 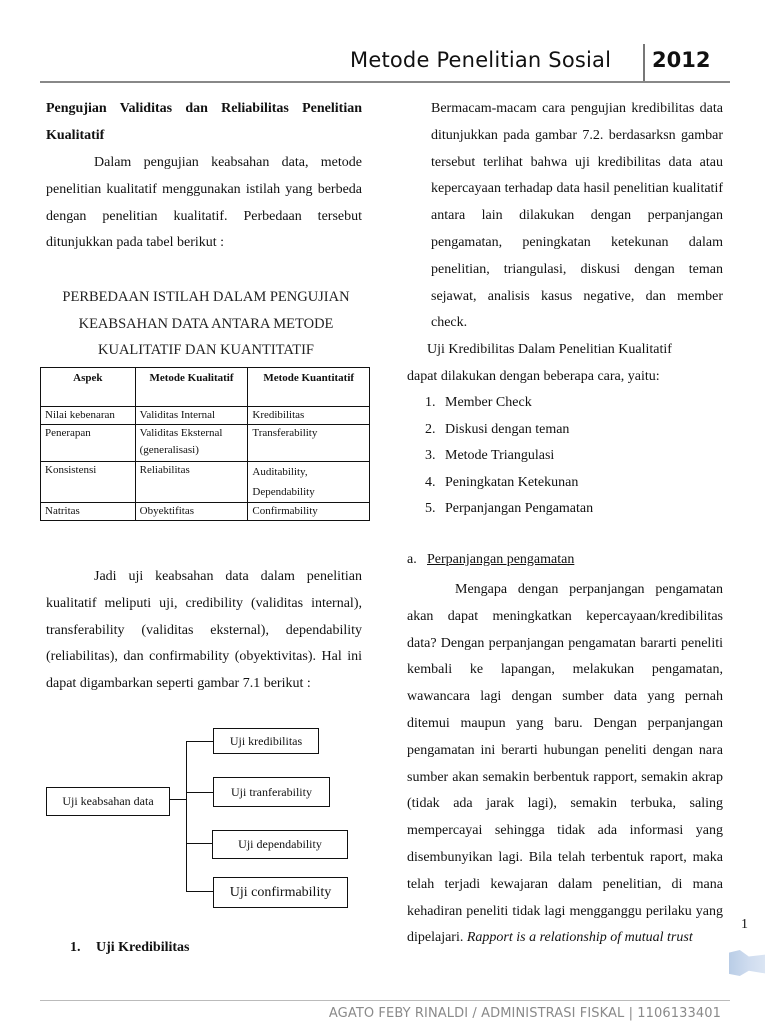 What do you see at coordinates (271, 792) in the screenshot?
I see `diagram-child-node: Uji tranferability` at bounding box center [271, 792].